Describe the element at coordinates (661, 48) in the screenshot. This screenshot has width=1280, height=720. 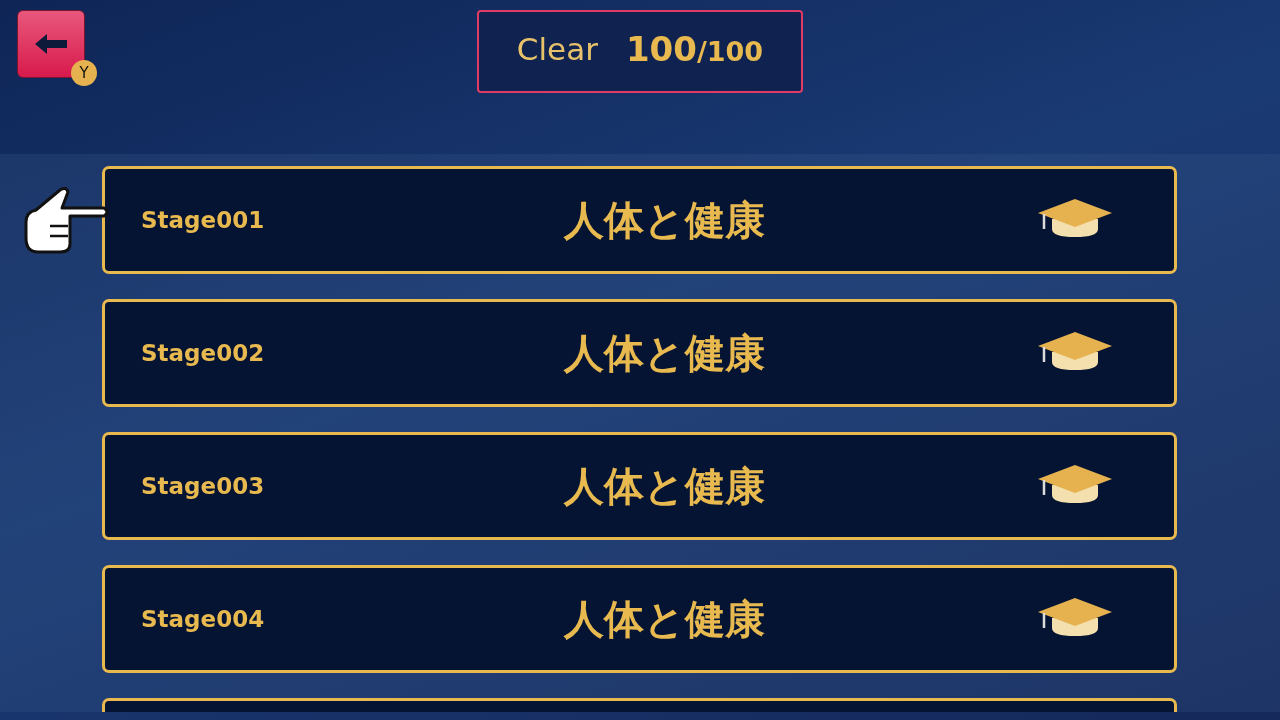
I see `clear-count: 100` at that location.